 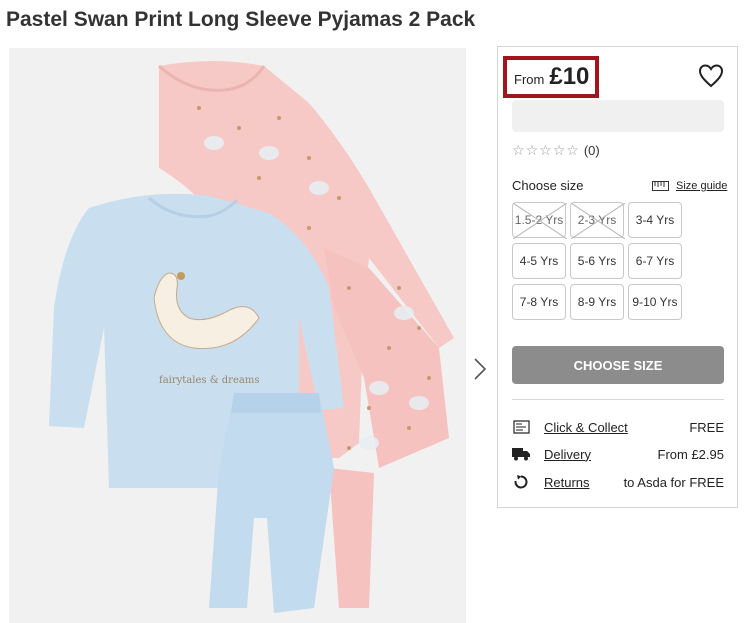 What do you see at coordinates (655, 302) in the screenshot?
I see `size-option: 9-10 Yrs` at bounding box center [655, 302].